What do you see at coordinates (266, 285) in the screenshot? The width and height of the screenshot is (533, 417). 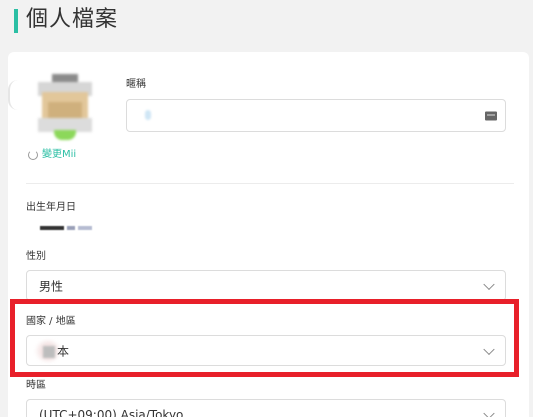 I see `gender-select: 男性` at bounding box center [266, 285].